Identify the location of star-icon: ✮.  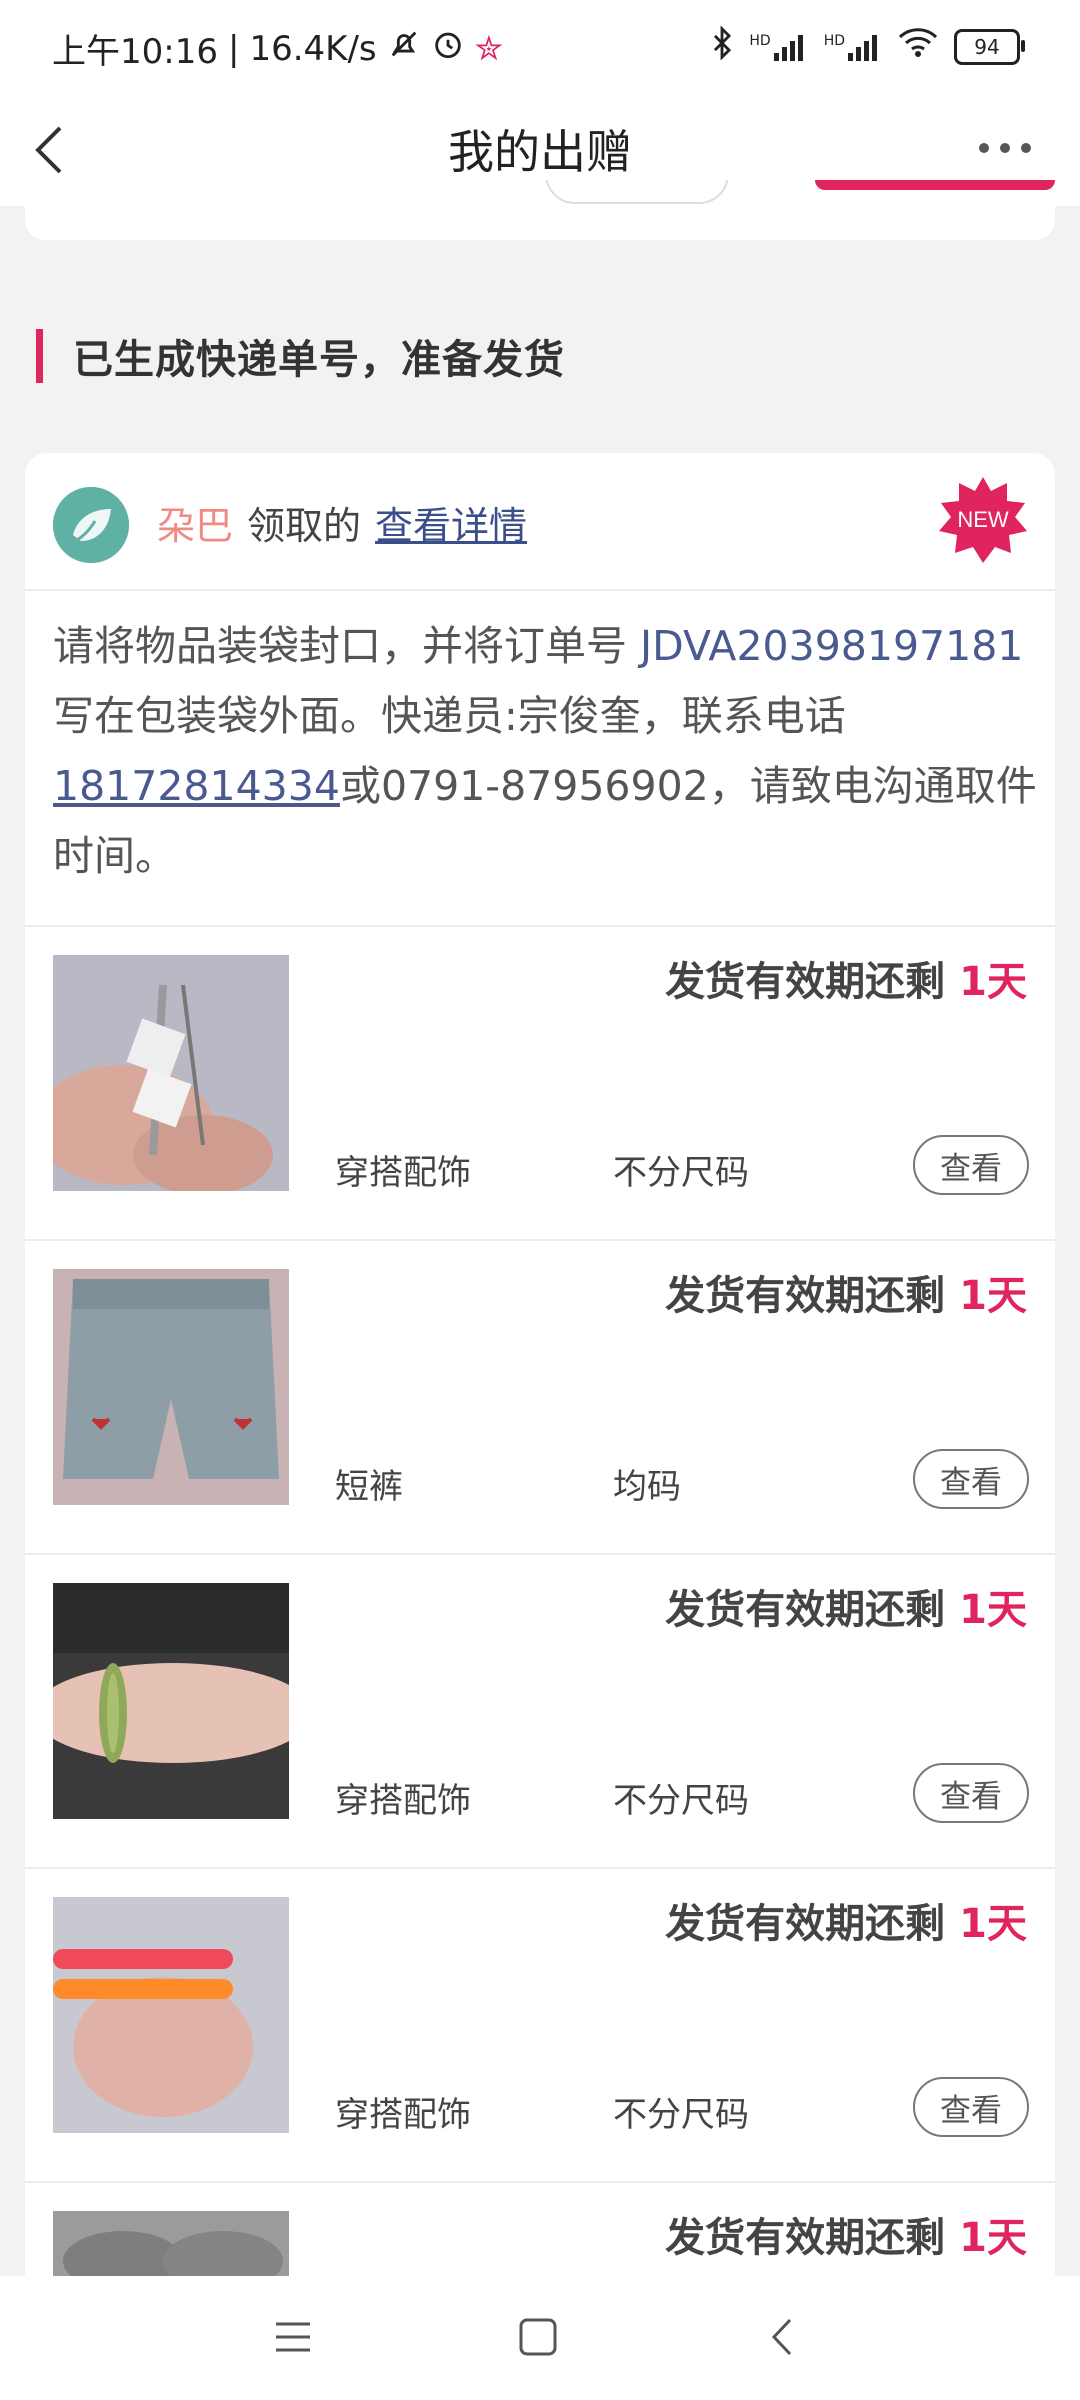
(489, 48).